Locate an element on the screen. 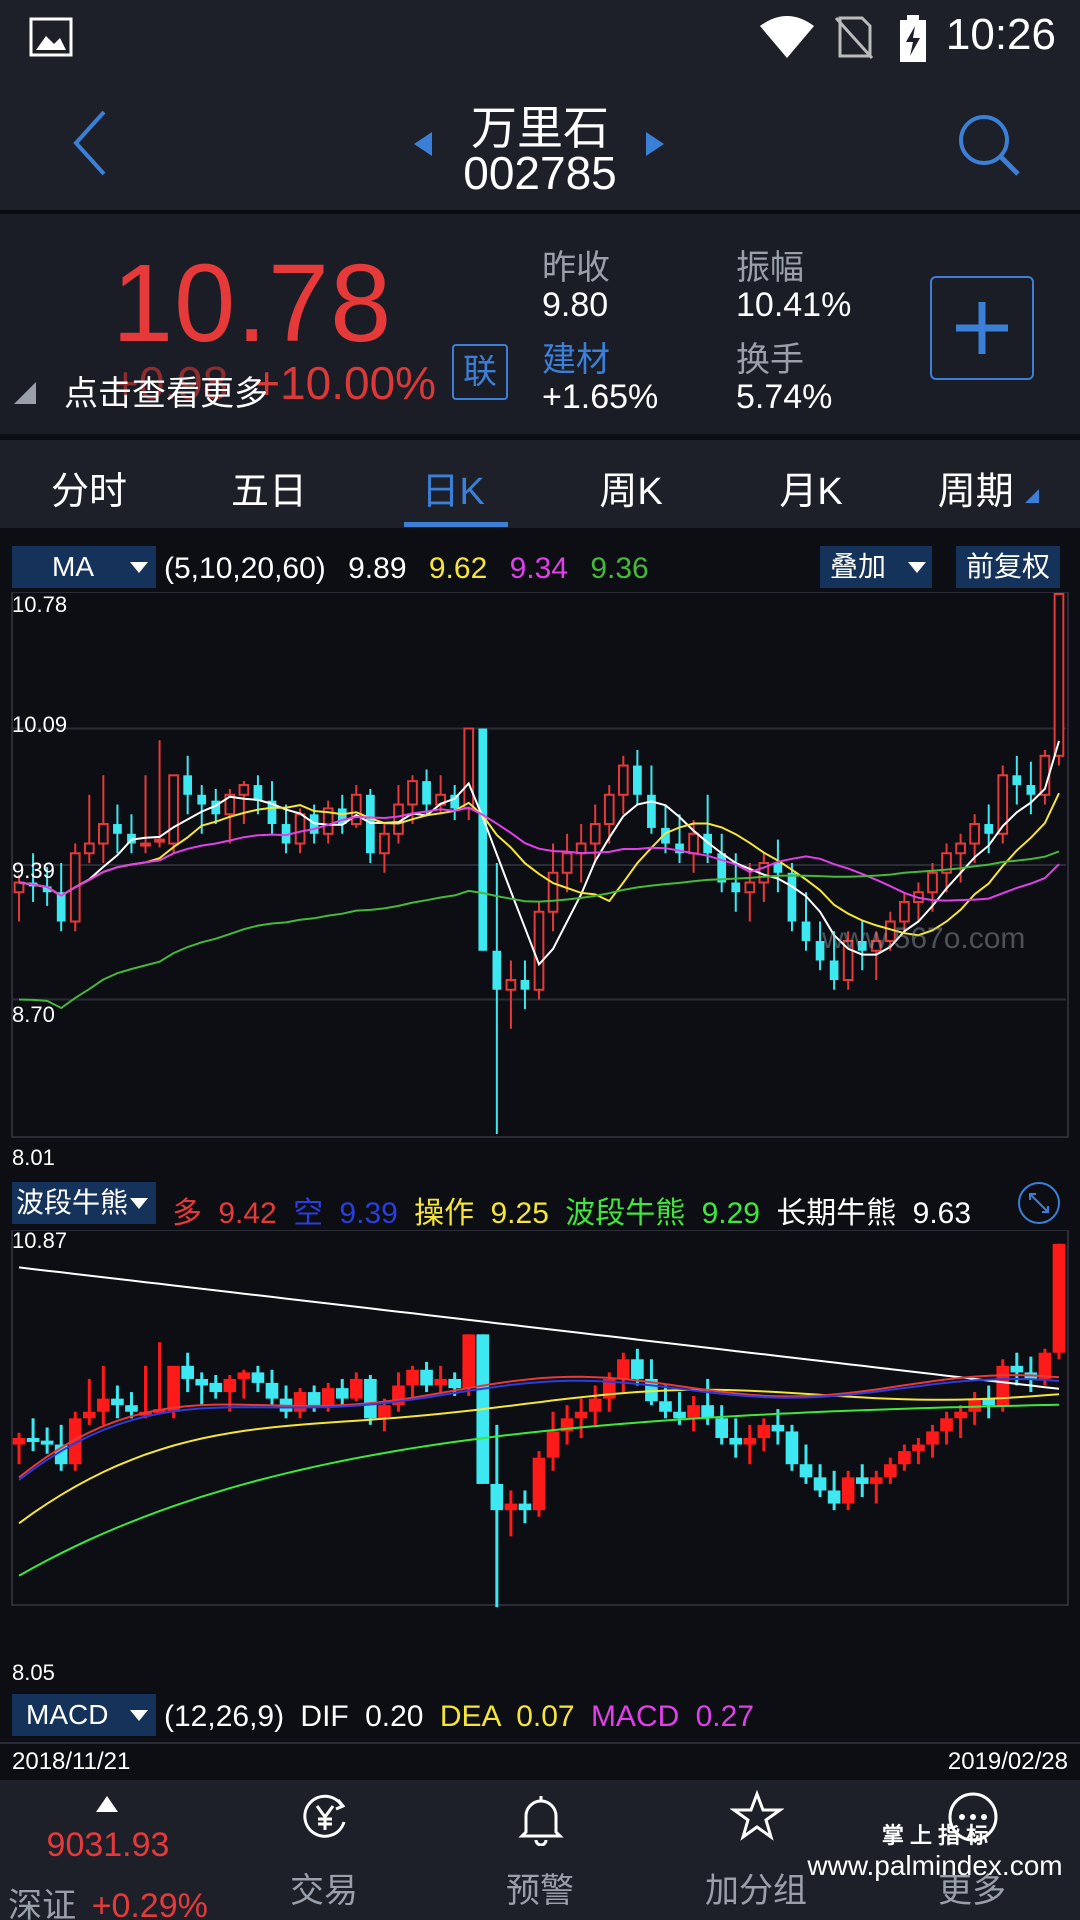 Image resolution: width=1080 pixels, height=1920 pixels. nav-trade: 交易 is located at coordinates (324, 1850).